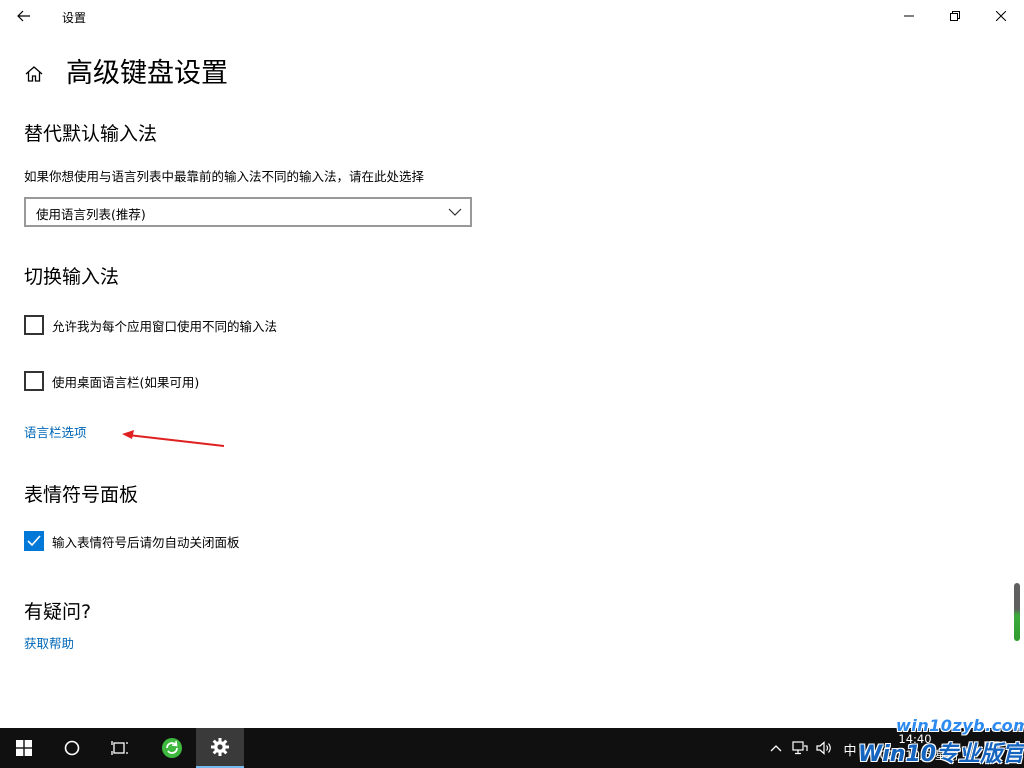 Image resolution: width=1024 pixels, height=768 pixels. I want to click on close-button, so click(1001, 16).